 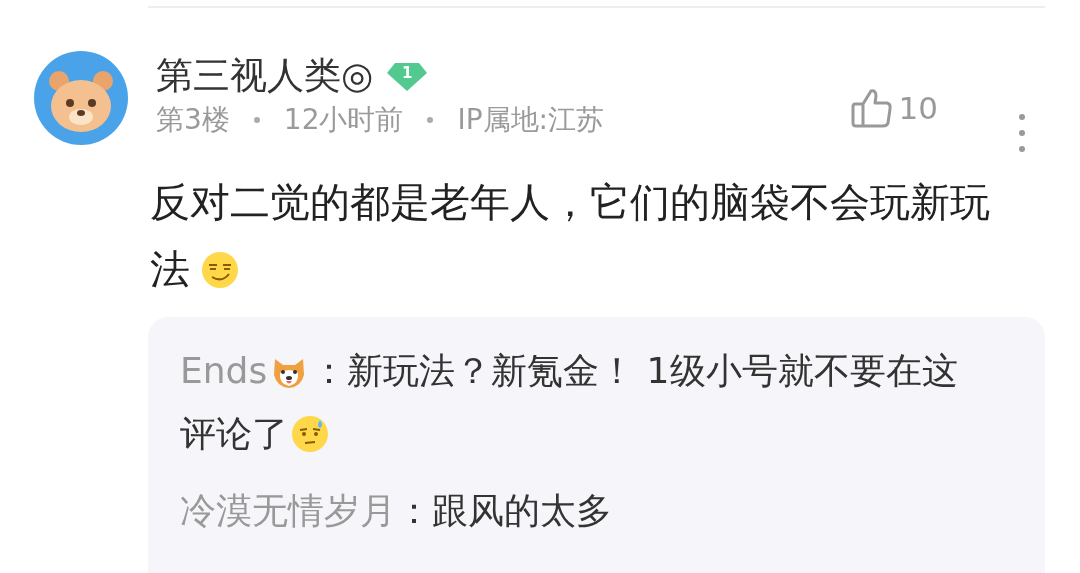 What do you see at coordinates (224, 370) in the screenshot?
I see `reply-username: Ends` at bounding box center [224, 370].